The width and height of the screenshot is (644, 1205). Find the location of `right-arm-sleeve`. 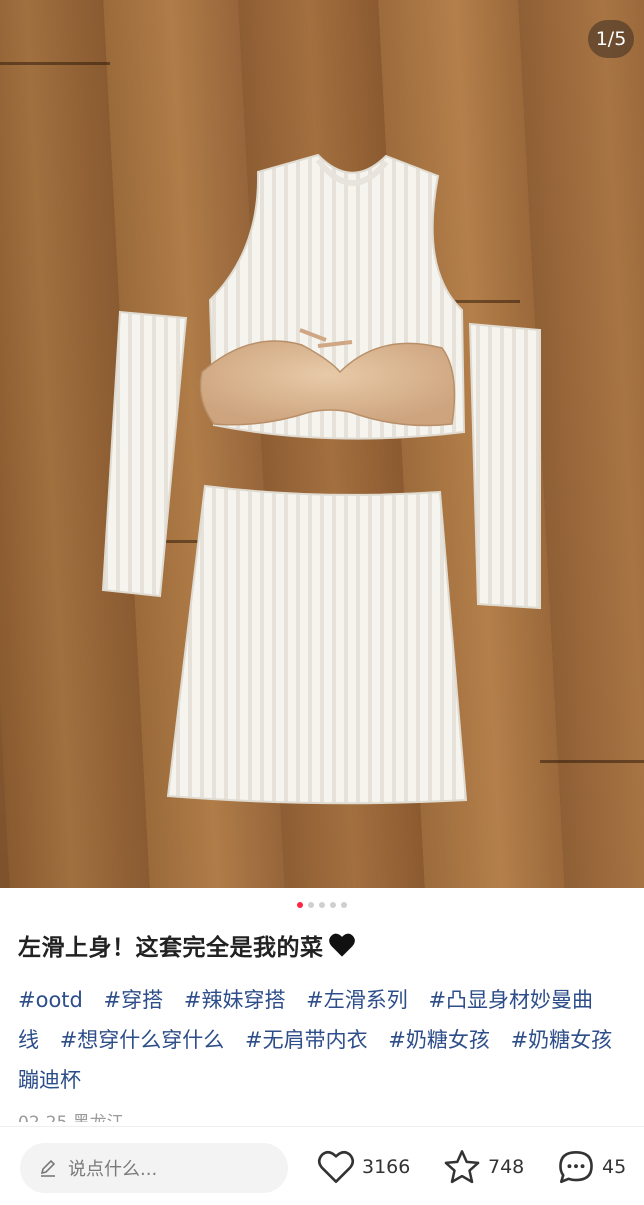

right-arm-sleeve is located at coordinates (504, 466).